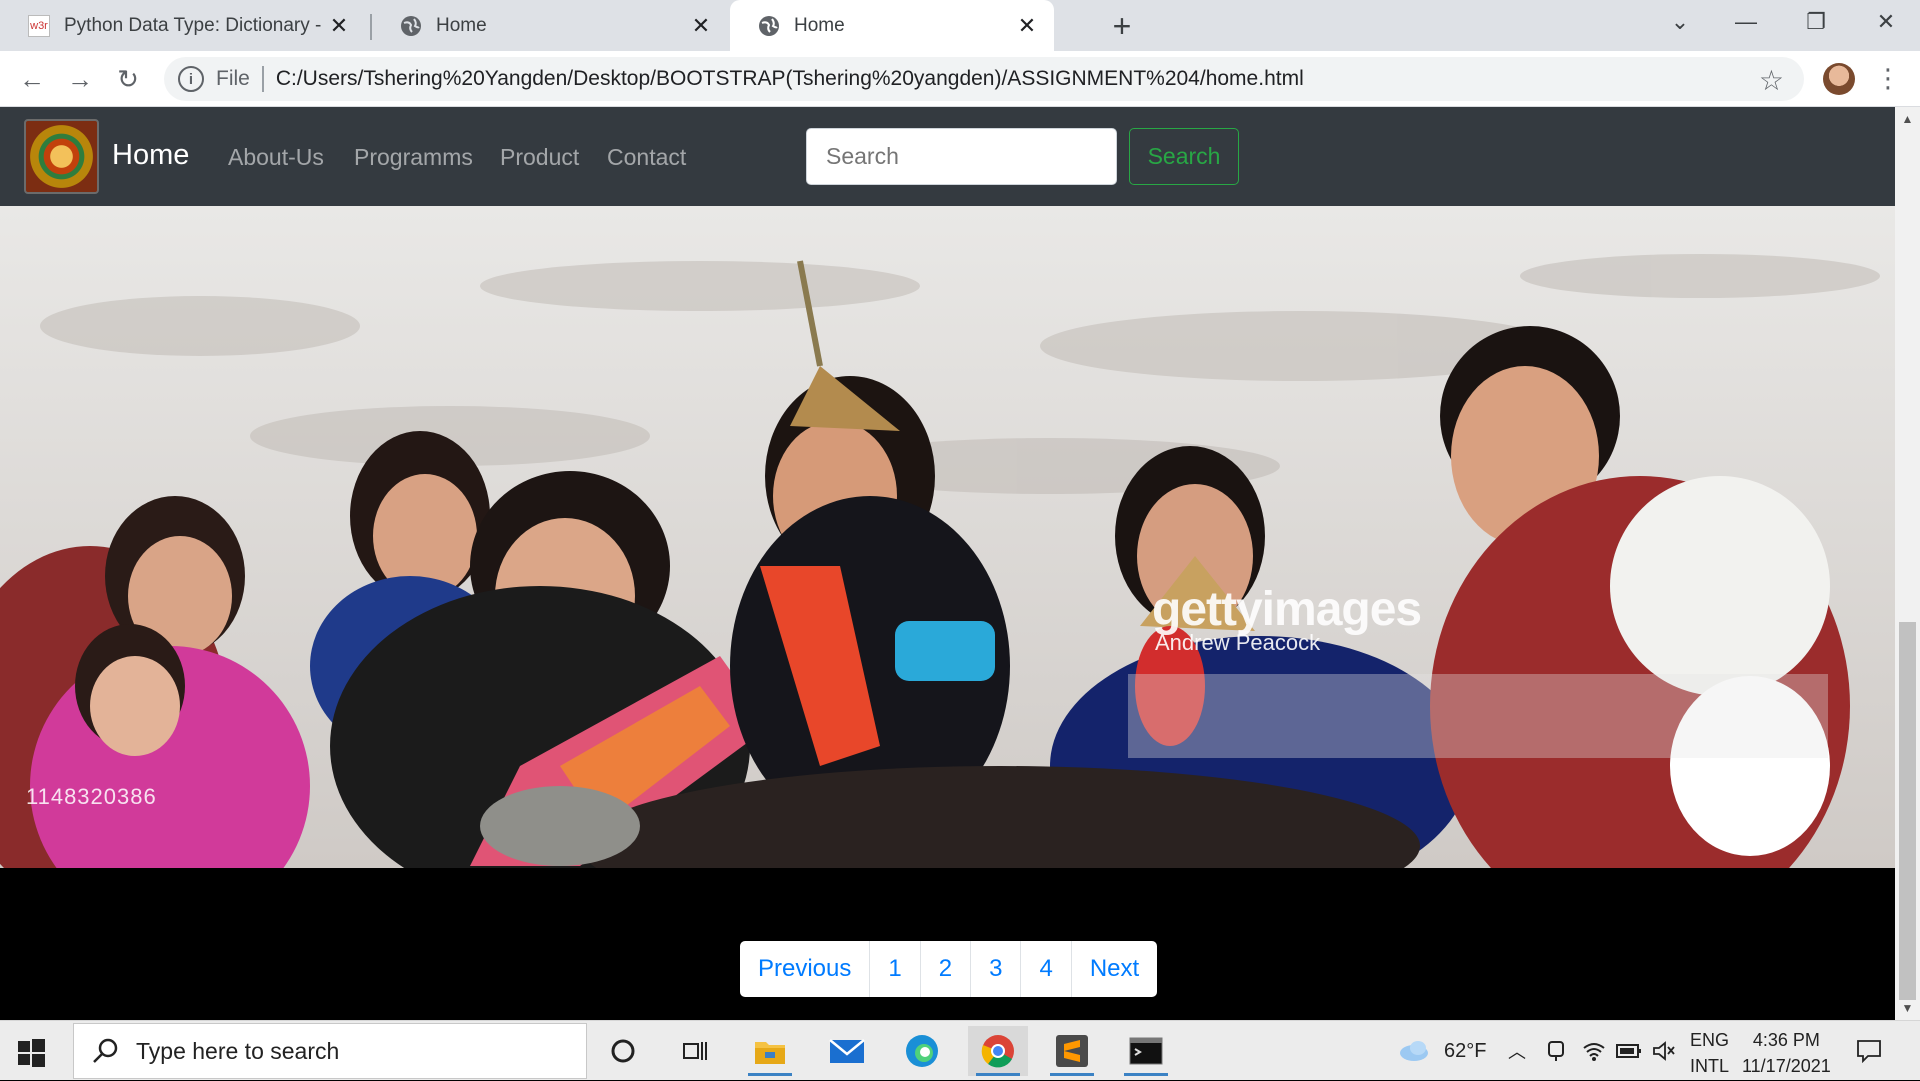  Describe the element at coordinates (550, 25) in the screenshot. I see `tab-home-1: Home ✕` at that location.